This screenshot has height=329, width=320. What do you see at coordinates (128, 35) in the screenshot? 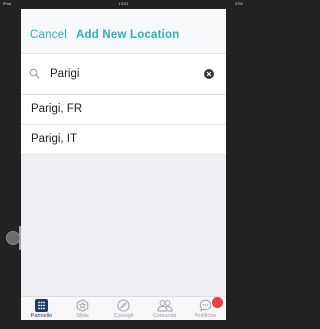
I see `page-title: Add New Location` at bounding box center [128, 35].